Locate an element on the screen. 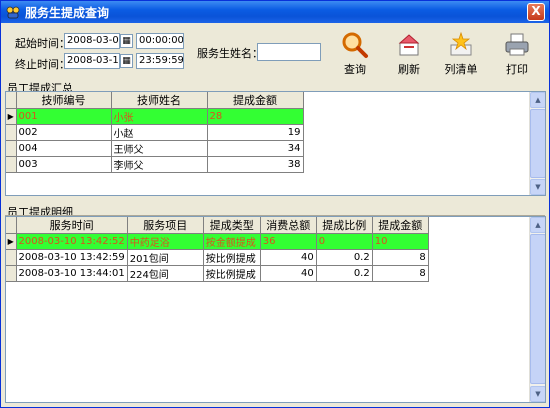 This screenshot has height=408, width=550. waiter-name-label: 服务生姓名： is located at coordinates (230, 53).